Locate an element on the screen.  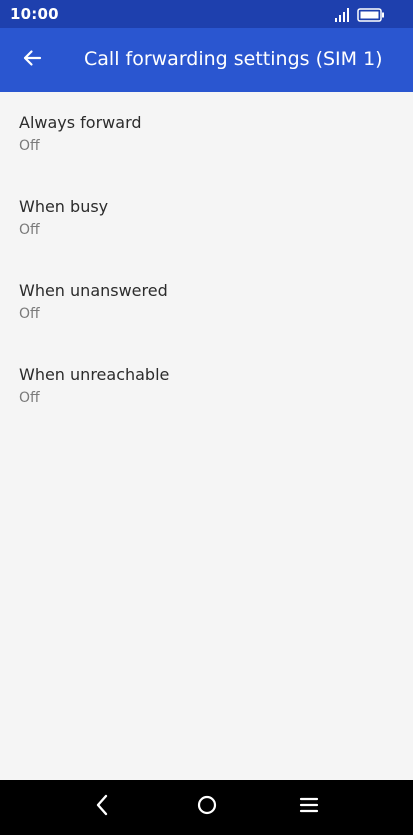
nav-home-button is located at coordinates (207, 807).